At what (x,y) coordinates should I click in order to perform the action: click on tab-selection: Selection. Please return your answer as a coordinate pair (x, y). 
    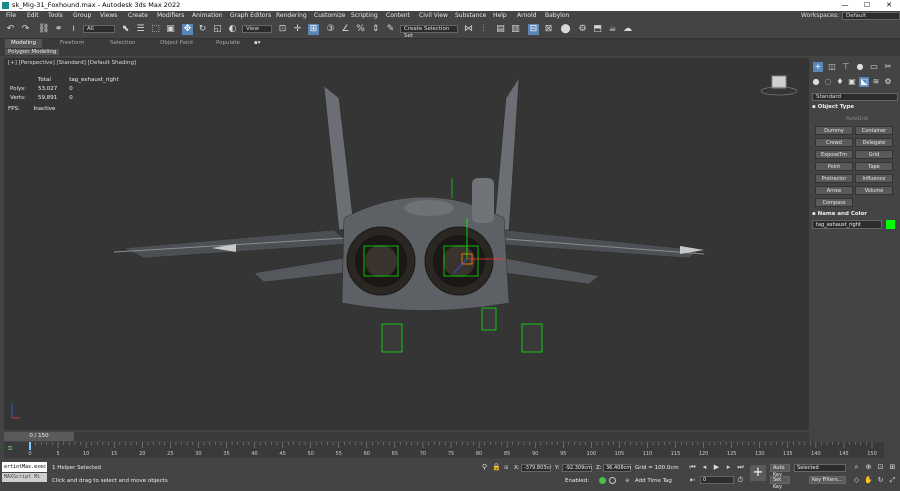
    Looking at the image, I should click on (122, 43).